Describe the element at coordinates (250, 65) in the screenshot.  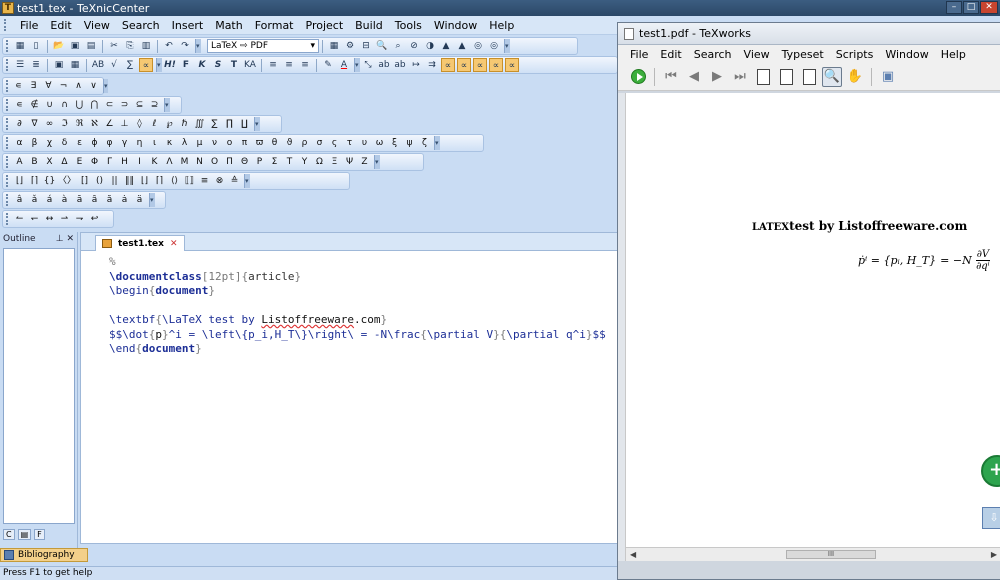
I see `format-ka-button: KA` at that location.